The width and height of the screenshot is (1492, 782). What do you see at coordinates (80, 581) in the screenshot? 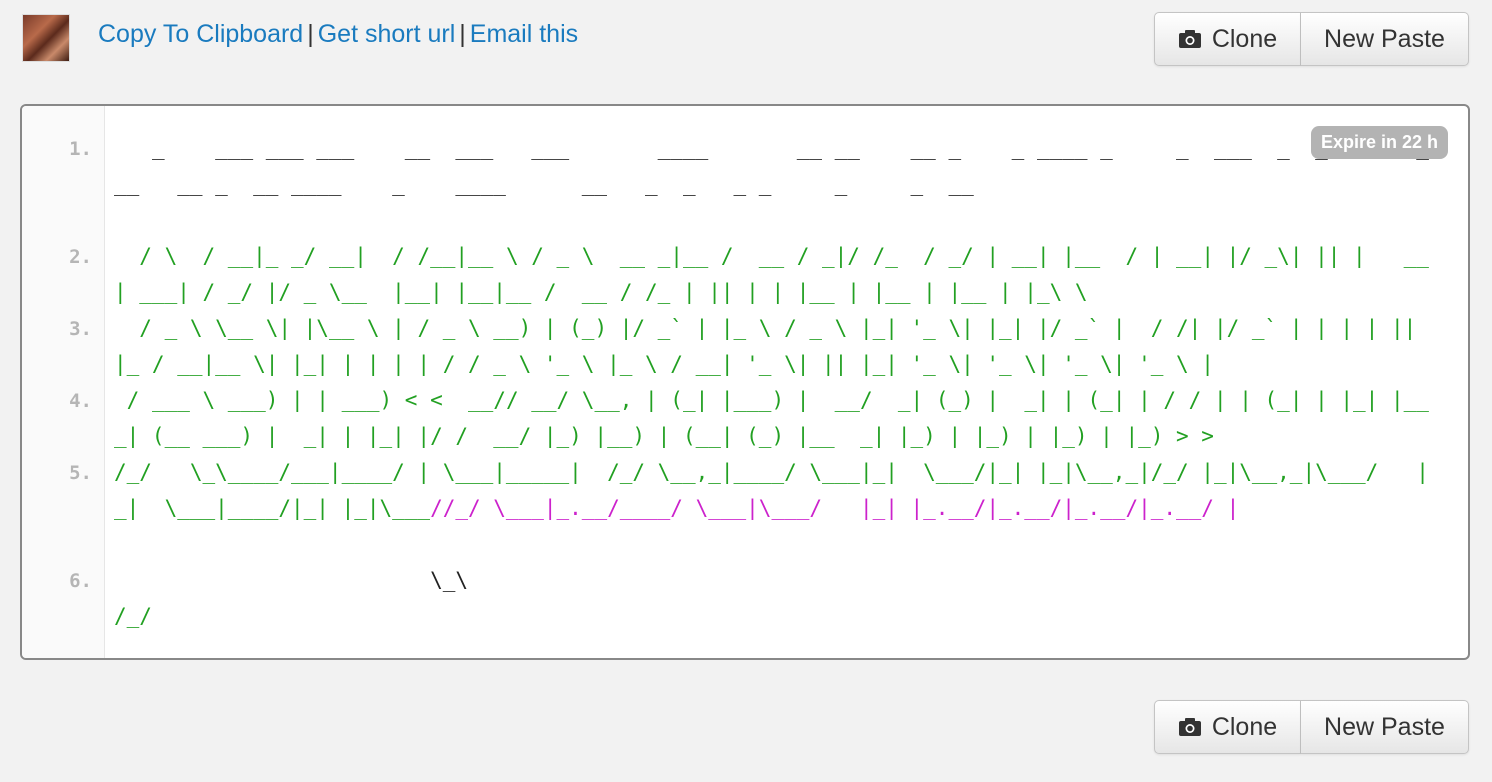
I see `line-number: 6.` at bounding box center [80, 581].